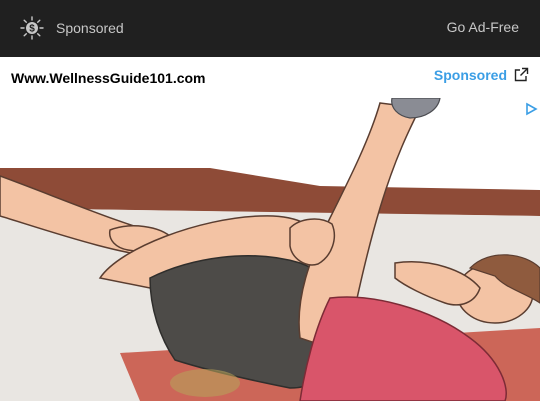 This screenshot has width=540, height=401. I want to click on go-ad-free-button: Go Ad-Free, so click(483, 27).